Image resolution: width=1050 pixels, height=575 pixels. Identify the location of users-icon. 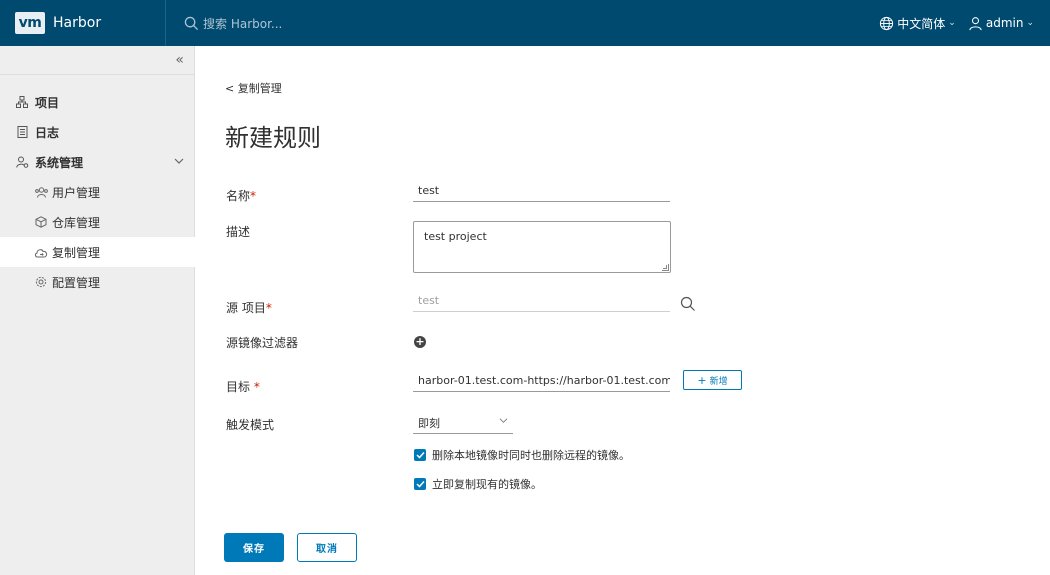
(41, 192).